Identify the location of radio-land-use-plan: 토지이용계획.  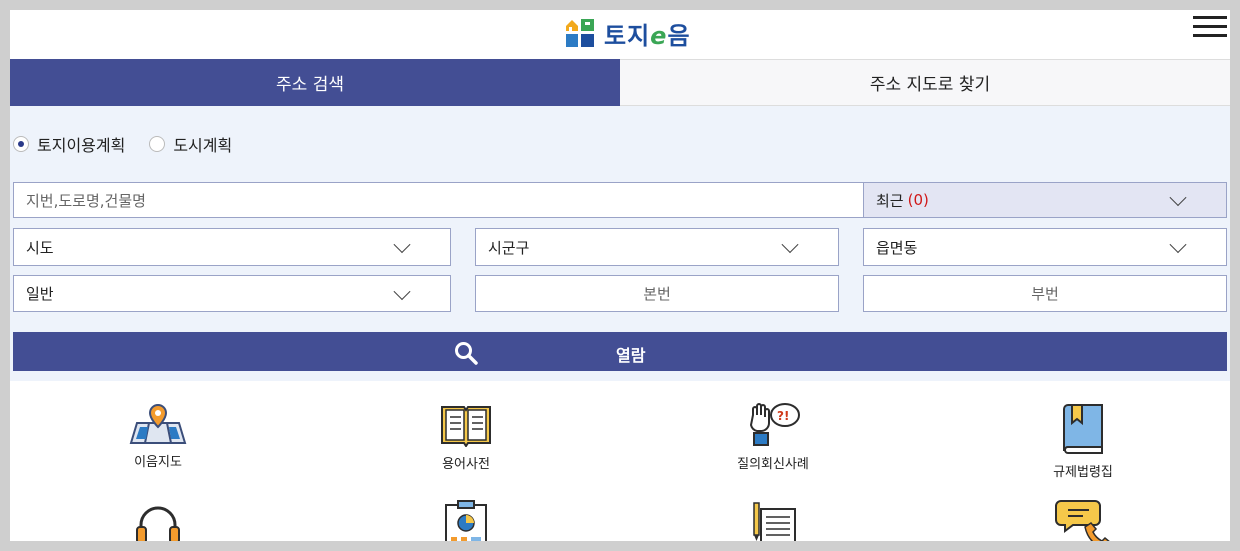
(69, 144).